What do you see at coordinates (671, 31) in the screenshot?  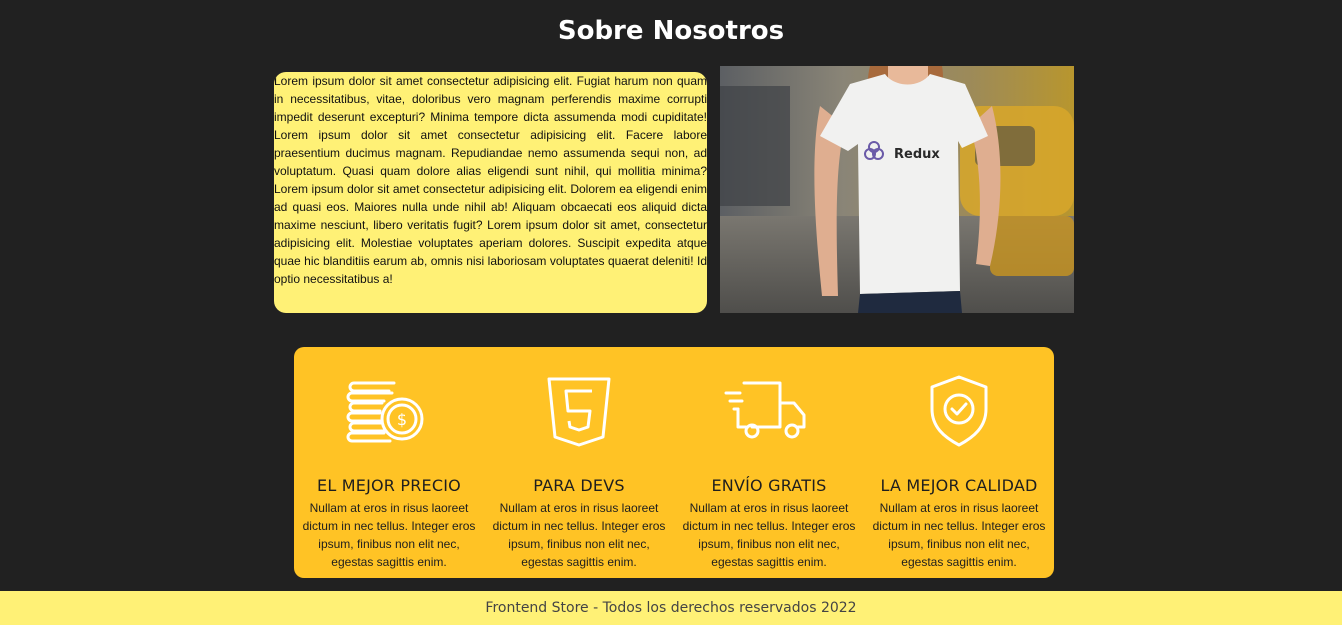 I see `page-title: Sobre Nosotros` at bounding box center [671, 31].